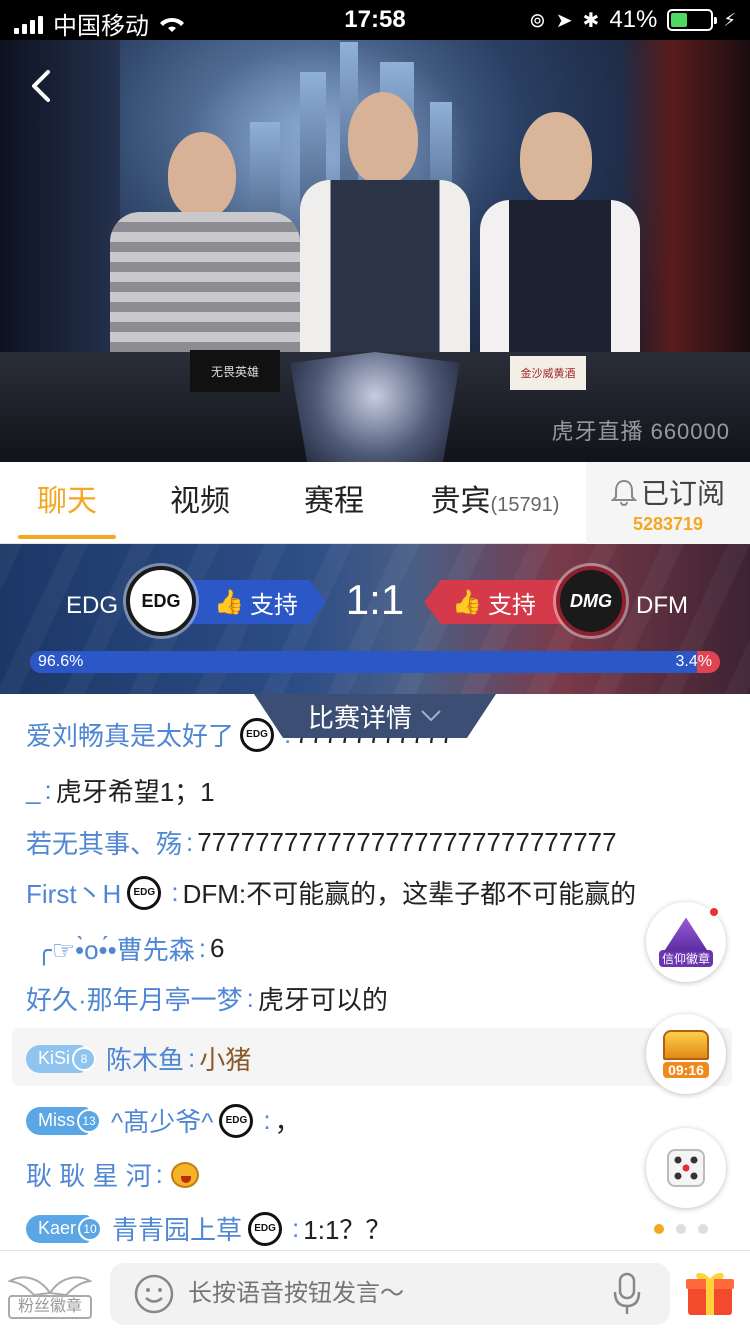 Image resolution: width=750 pixels, height=1334 pixels. I want to click on bottom-input-bar: 粉丝徽章, so click(375, 1292).